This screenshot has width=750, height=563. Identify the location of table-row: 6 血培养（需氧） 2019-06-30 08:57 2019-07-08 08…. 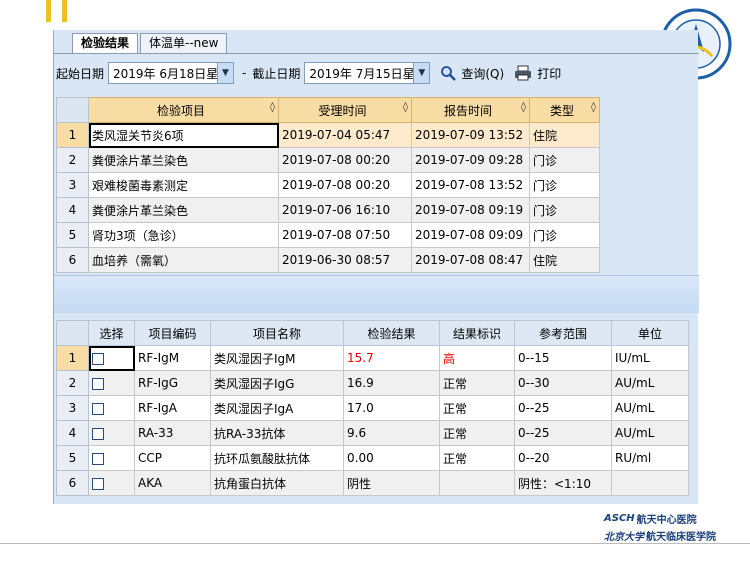
(328, 260).